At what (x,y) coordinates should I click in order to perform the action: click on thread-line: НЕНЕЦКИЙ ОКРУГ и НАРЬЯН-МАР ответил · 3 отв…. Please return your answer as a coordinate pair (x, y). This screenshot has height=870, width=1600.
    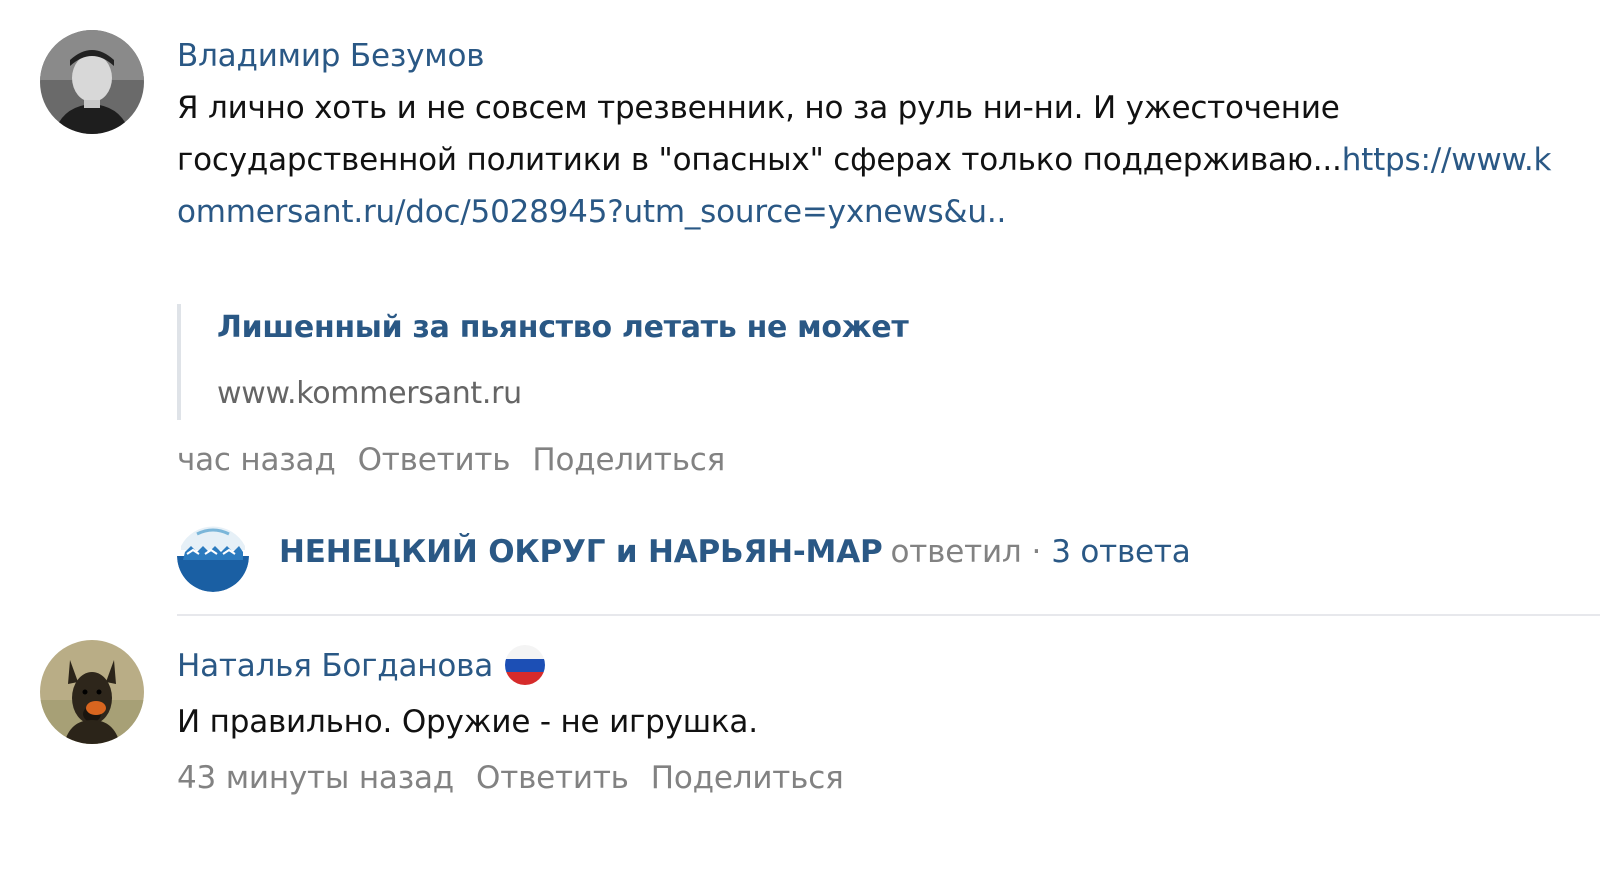
    Looking at the image, I should click on (735, 552).